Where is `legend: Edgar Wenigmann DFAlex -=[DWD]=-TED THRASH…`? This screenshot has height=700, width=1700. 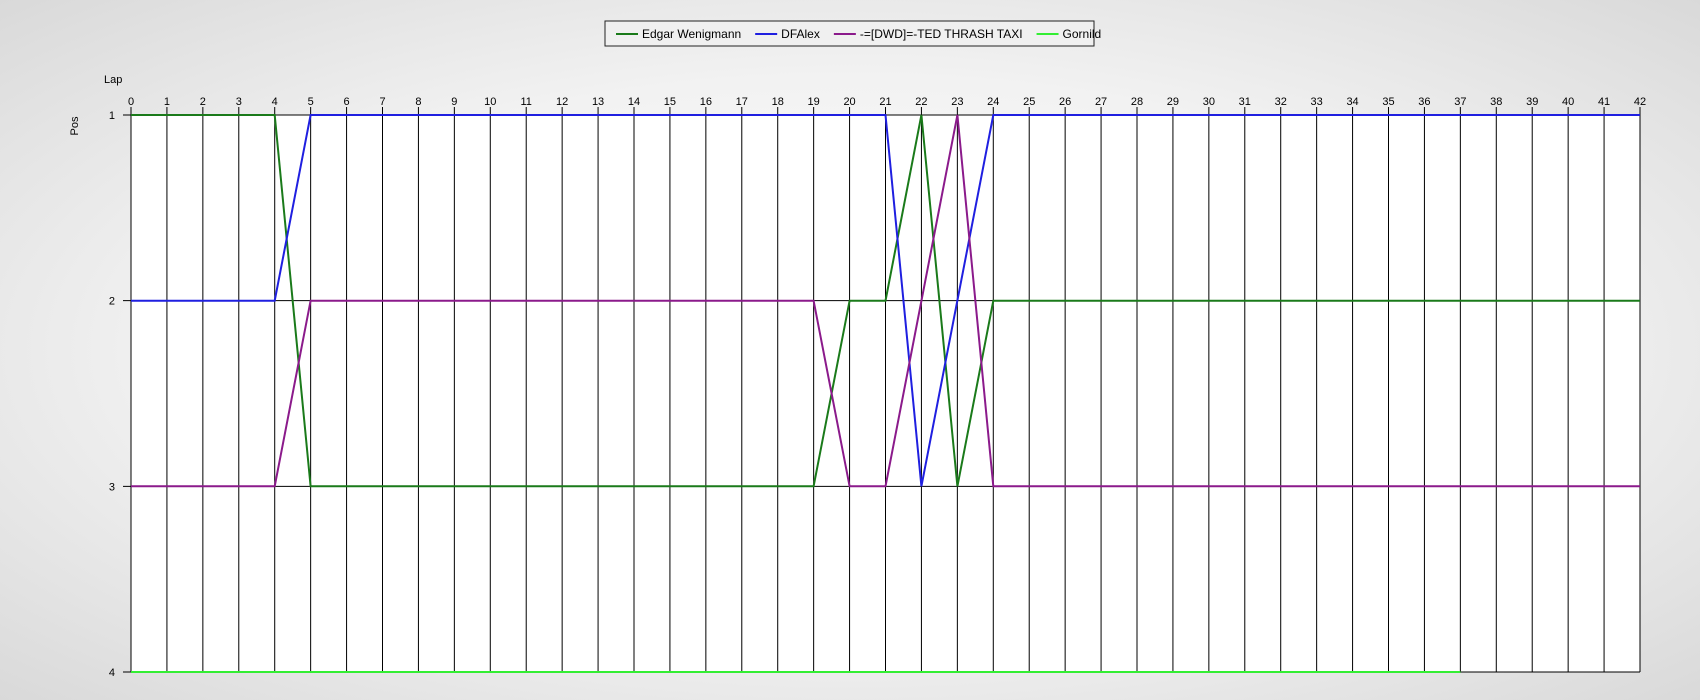
legend: Edgar Wenigmann DFAlex -=[DWD]=-TED THRASH… is located at coordinates (853, 33).